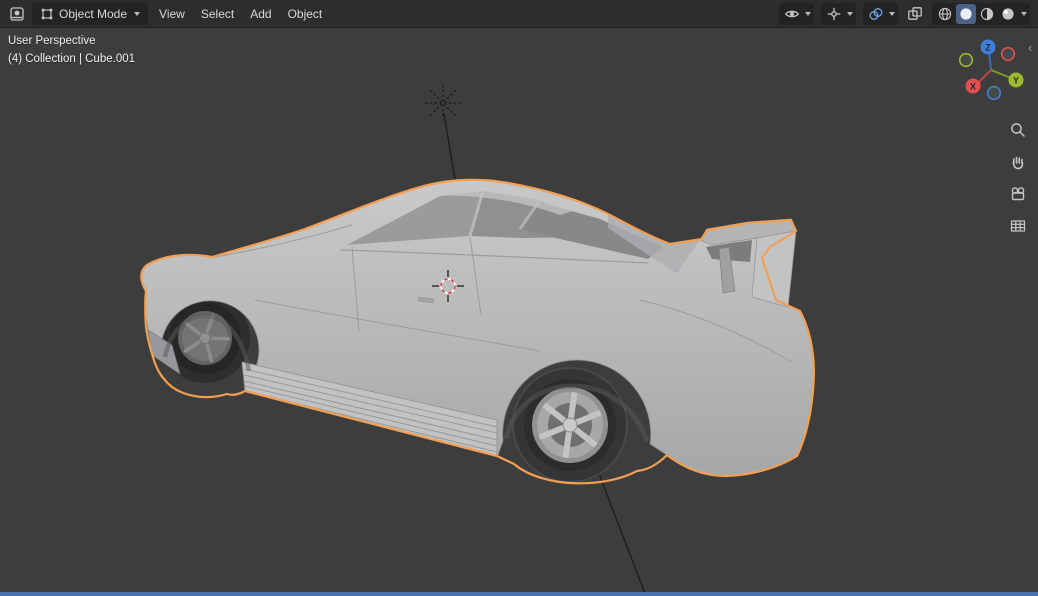 The width and height of the screenshot is (1038, 596). I want to click on axis-ball-x: X, so click(973, 86).